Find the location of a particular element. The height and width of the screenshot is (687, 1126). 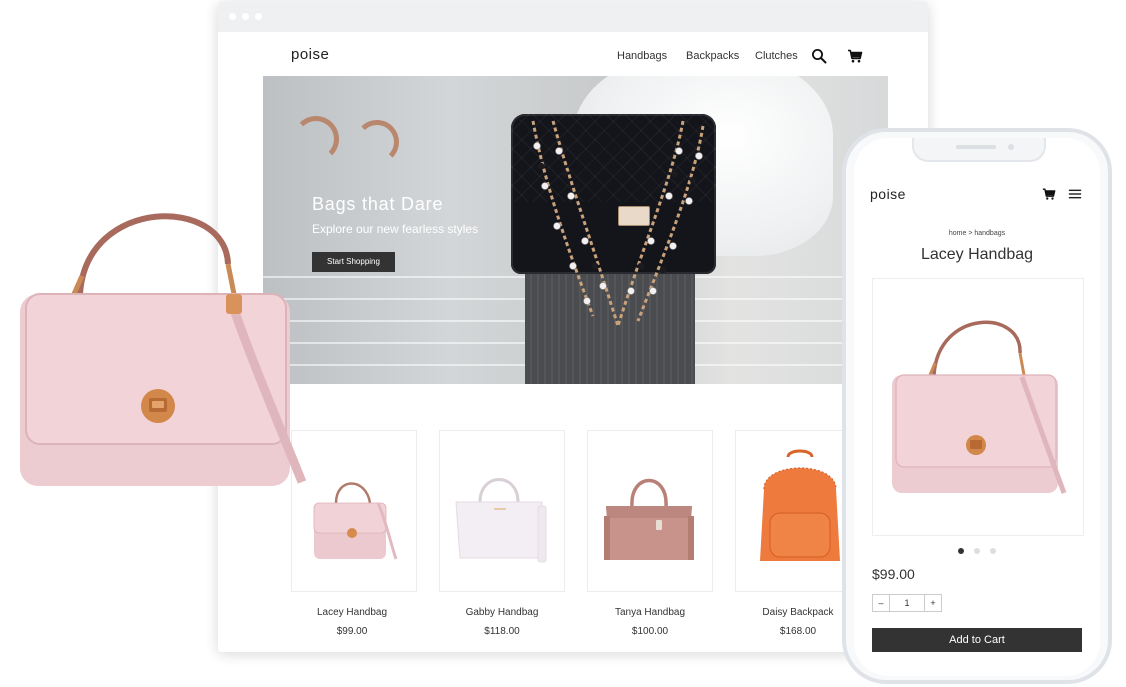

quantity-increase-button: + is located at coordinates (932, 603).